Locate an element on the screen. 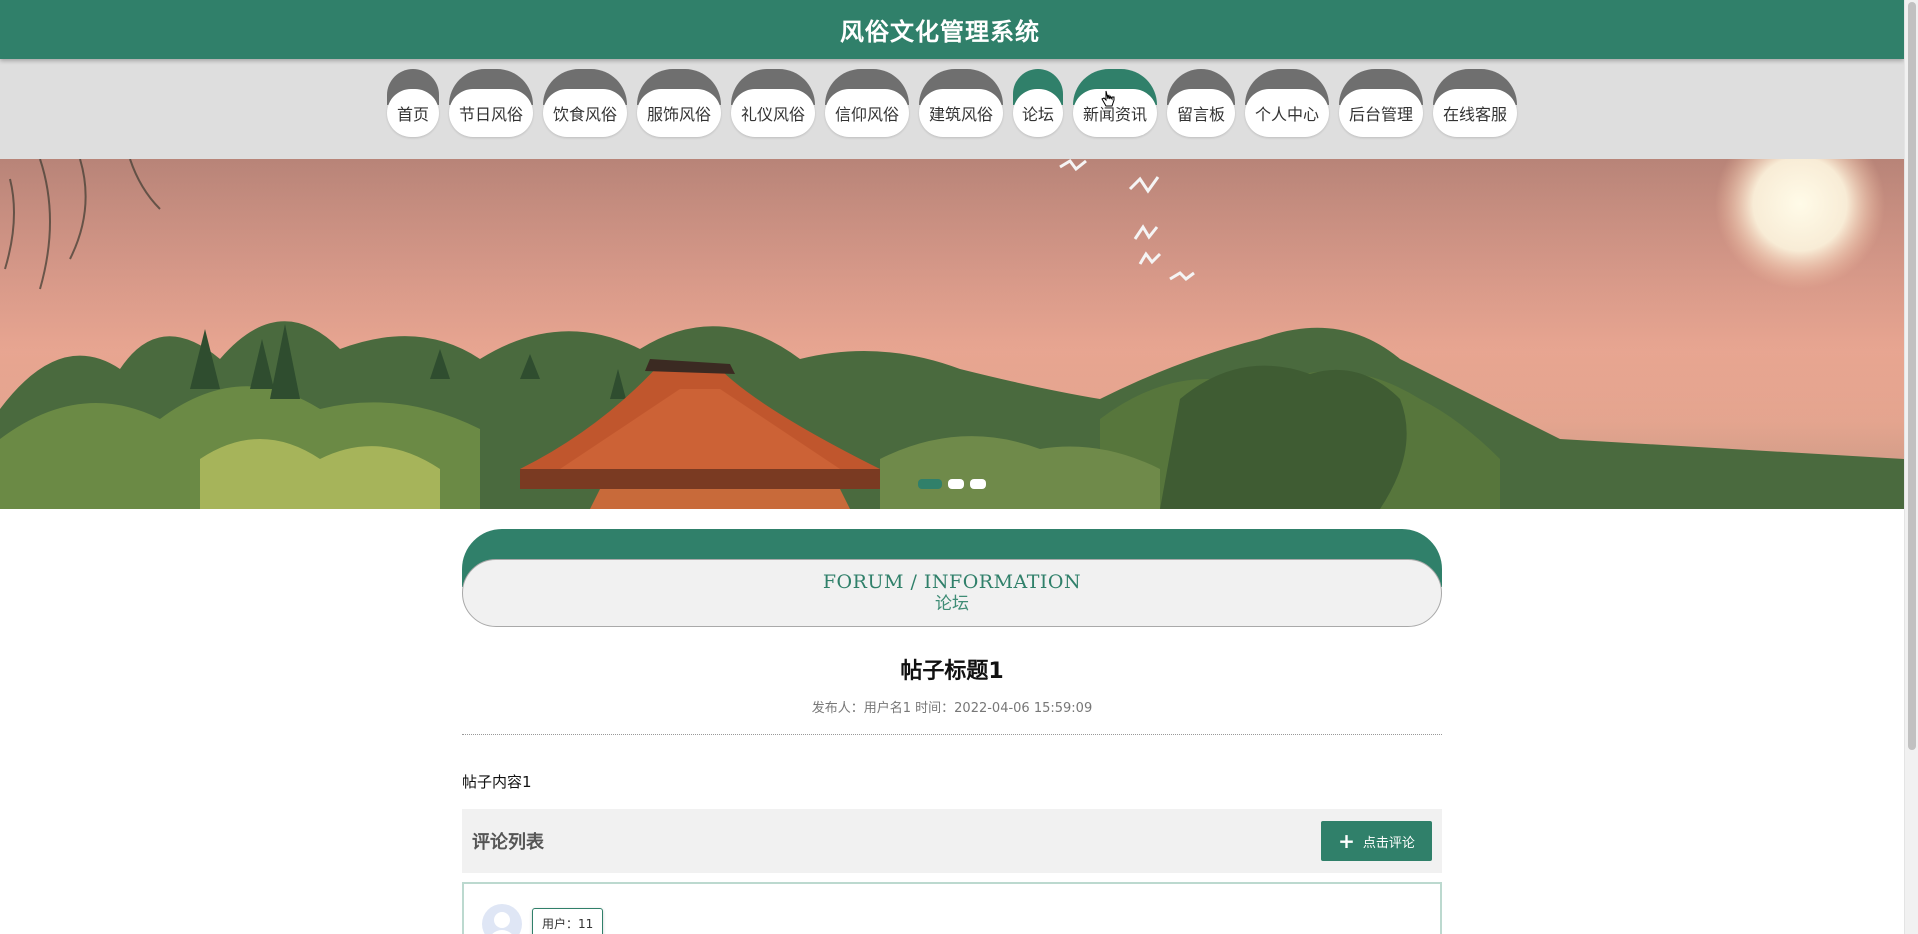  comment-list-header: 评论列表 + 点击评论 is located at coordinates (952, 841).